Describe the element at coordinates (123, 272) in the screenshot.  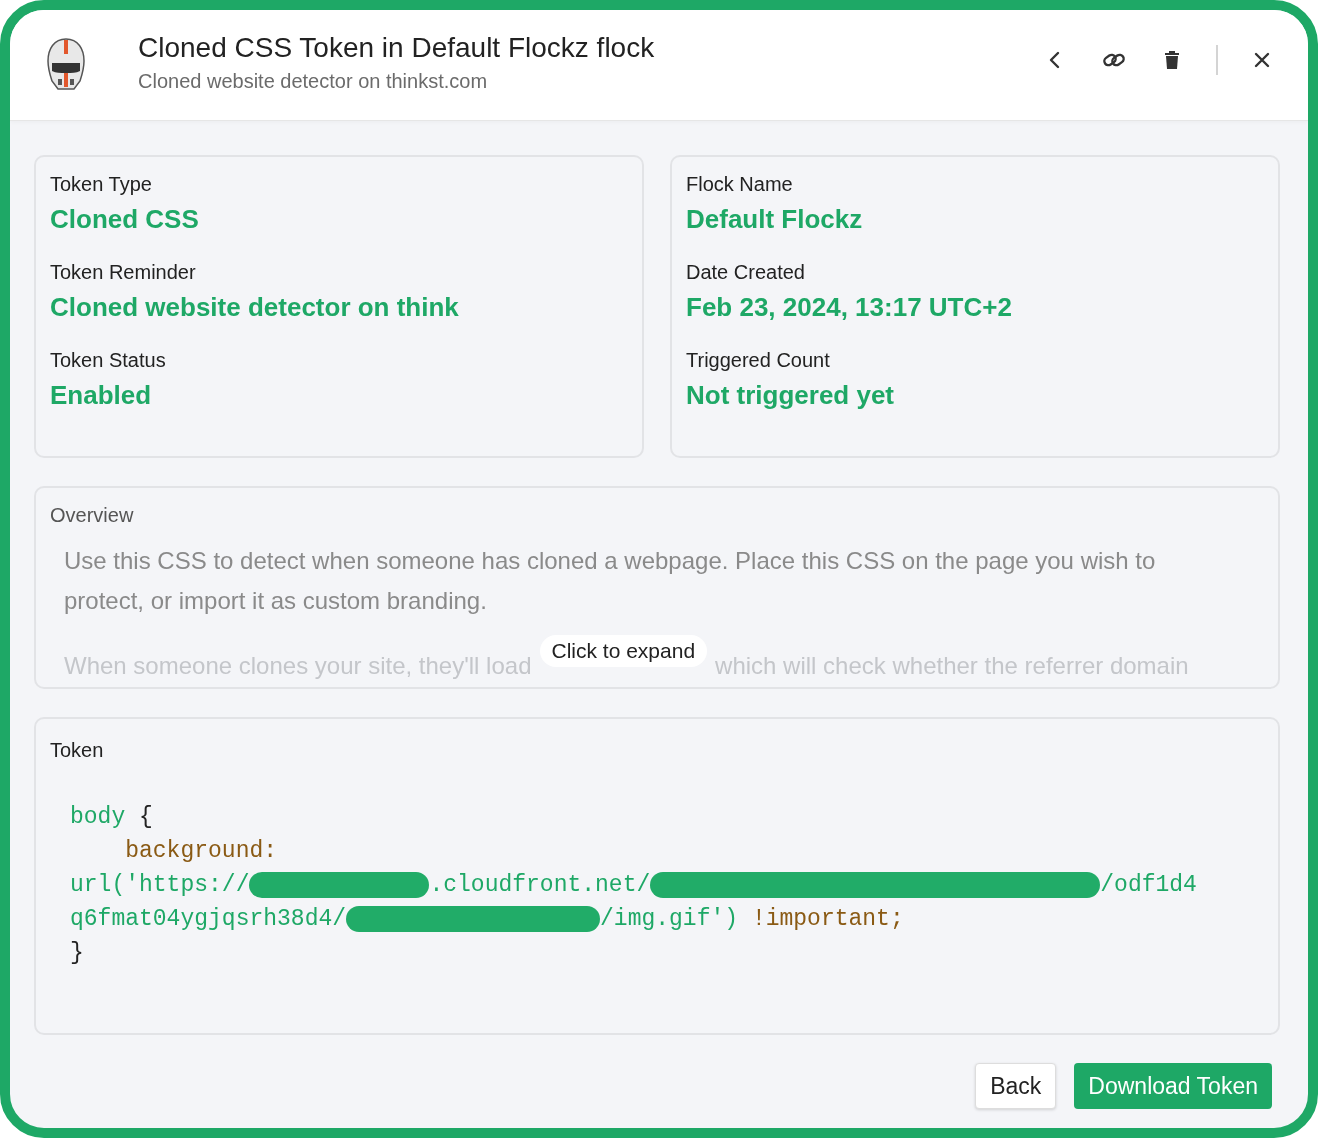
I see `field-label: Token Reminder` at that location.